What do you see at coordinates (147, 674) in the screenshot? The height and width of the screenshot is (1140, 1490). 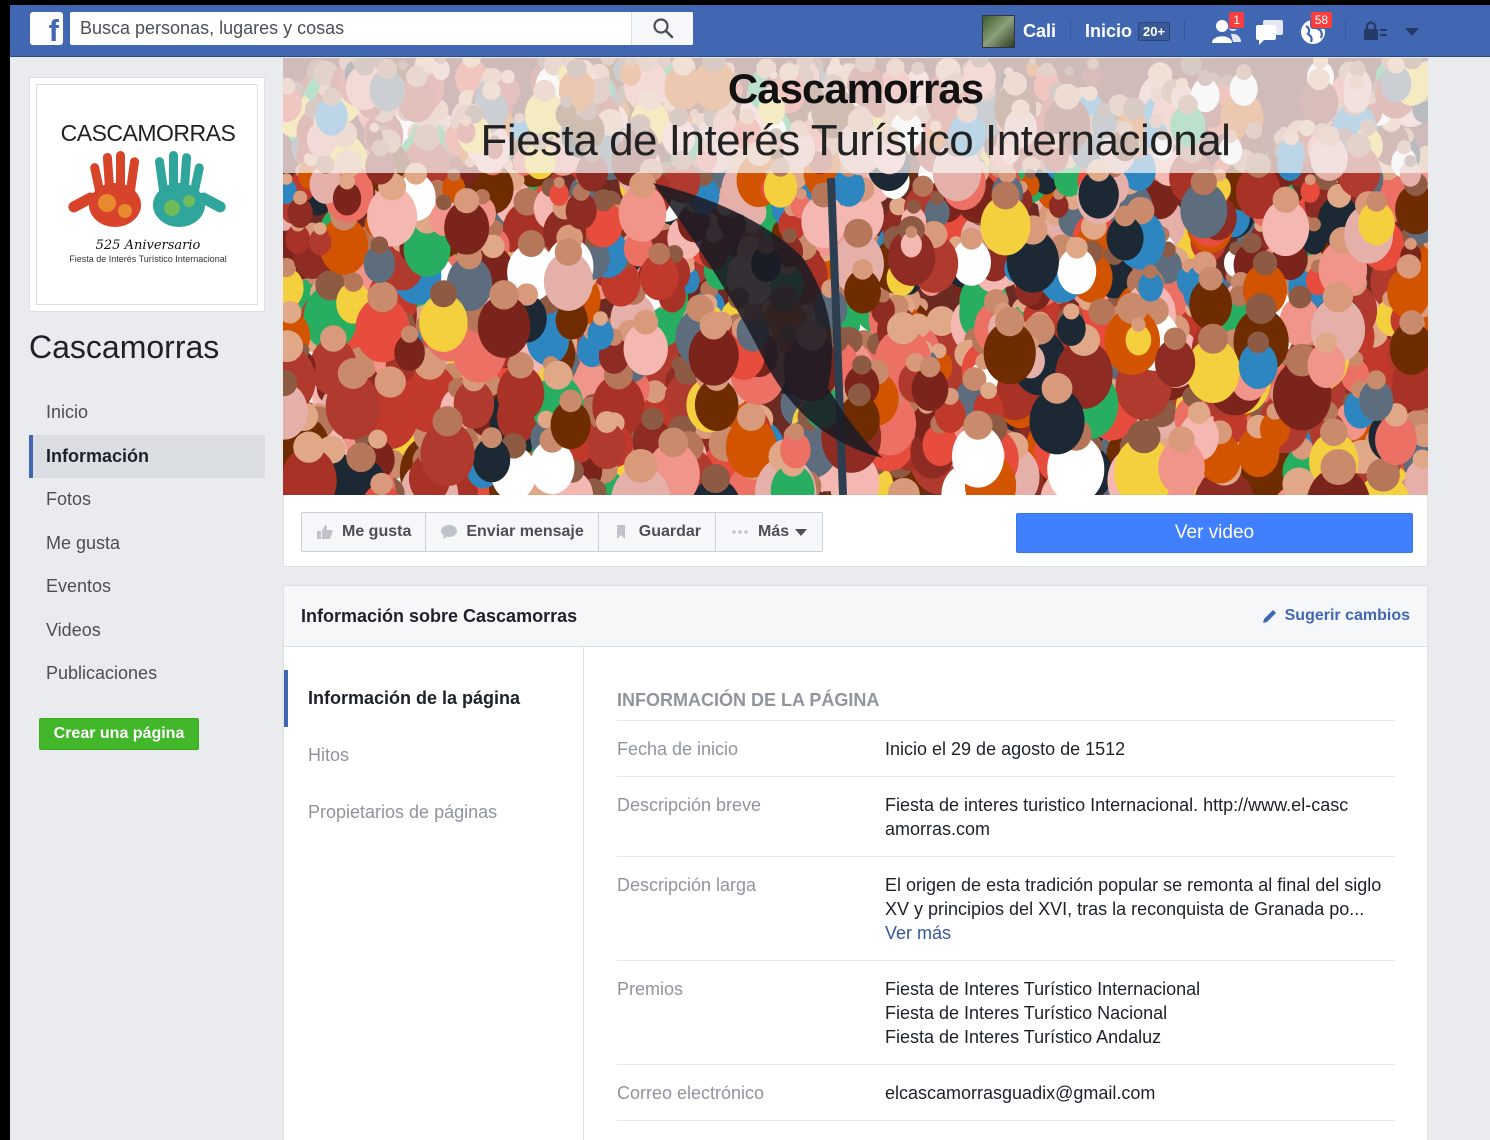 I see `nav-item-publicaciones: Publicaciones` at bounding box center [147, 674].